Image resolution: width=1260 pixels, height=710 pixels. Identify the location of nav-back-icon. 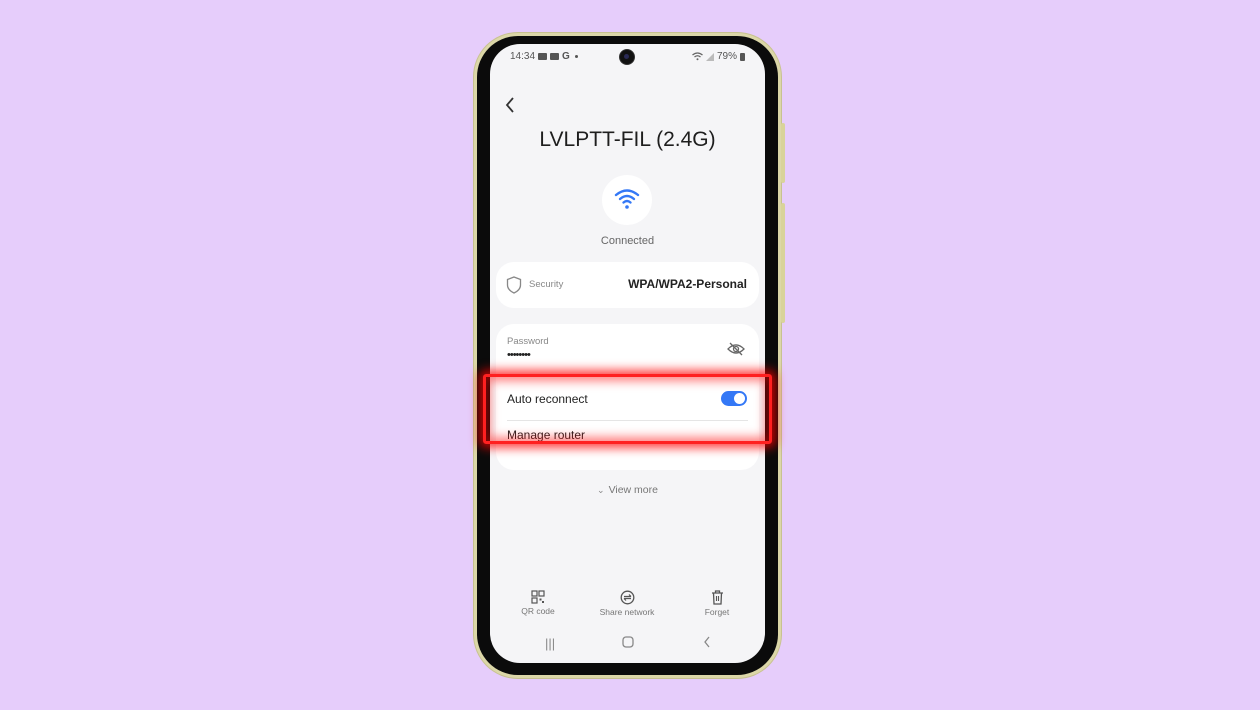
(707, 642).